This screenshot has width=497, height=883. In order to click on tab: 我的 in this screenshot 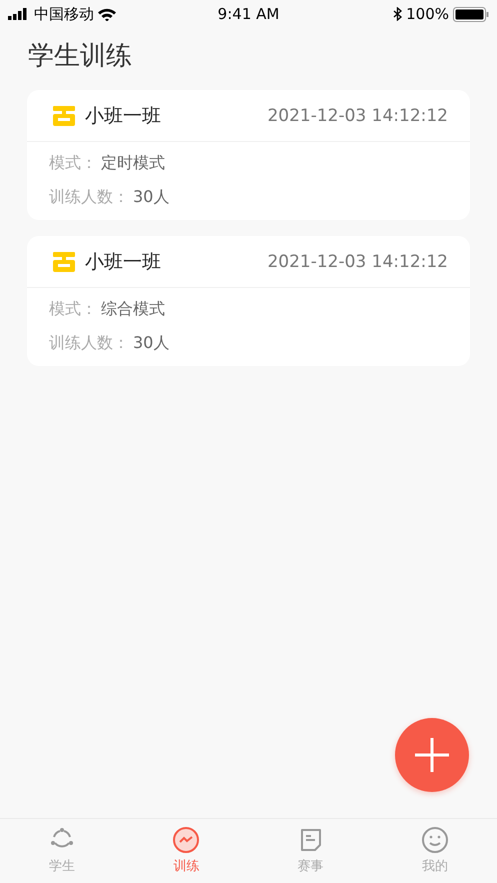, I will do `click(434, 851)`.